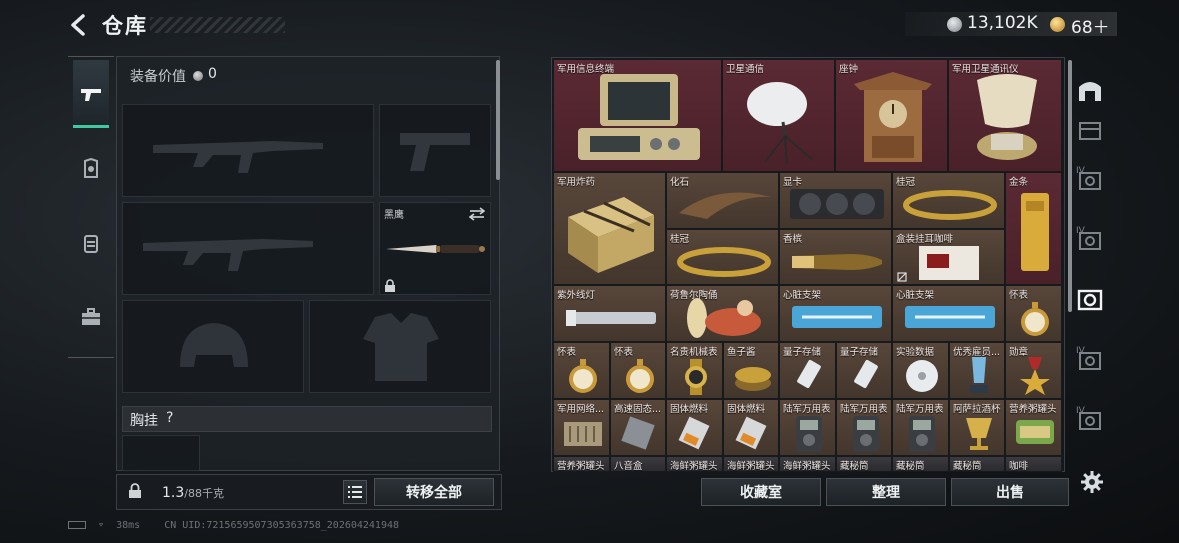  I want to click on storage-item: 名贵机械表, so click(694, 370).